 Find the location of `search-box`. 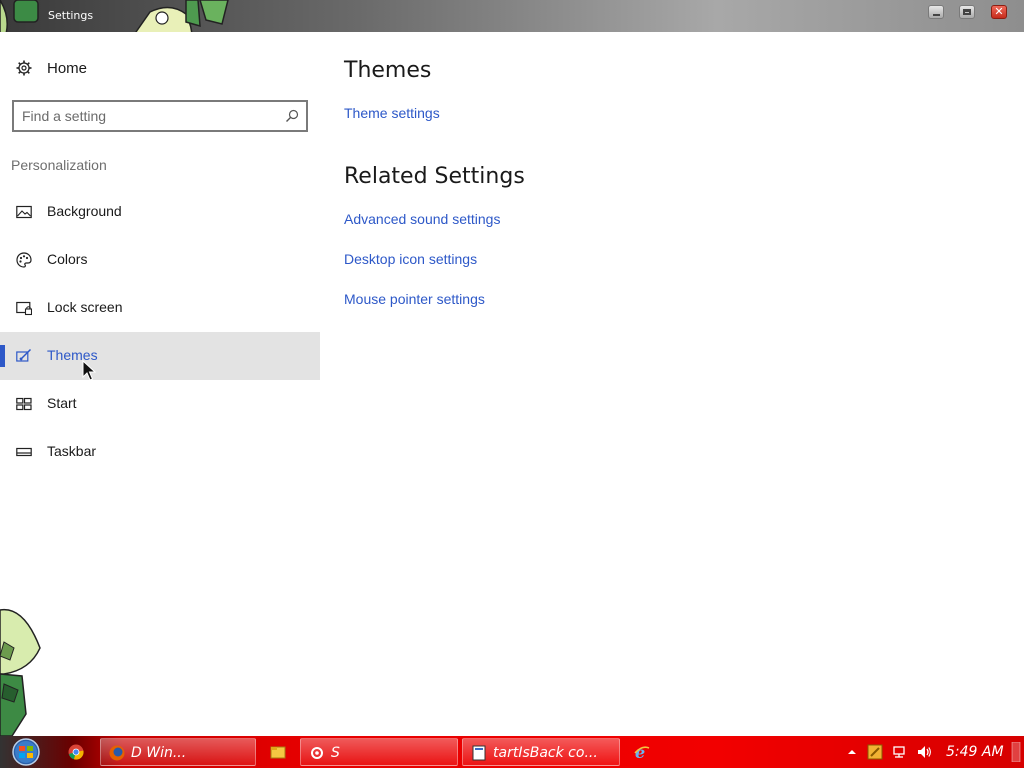

search-box is located at coordinates (160, 116).